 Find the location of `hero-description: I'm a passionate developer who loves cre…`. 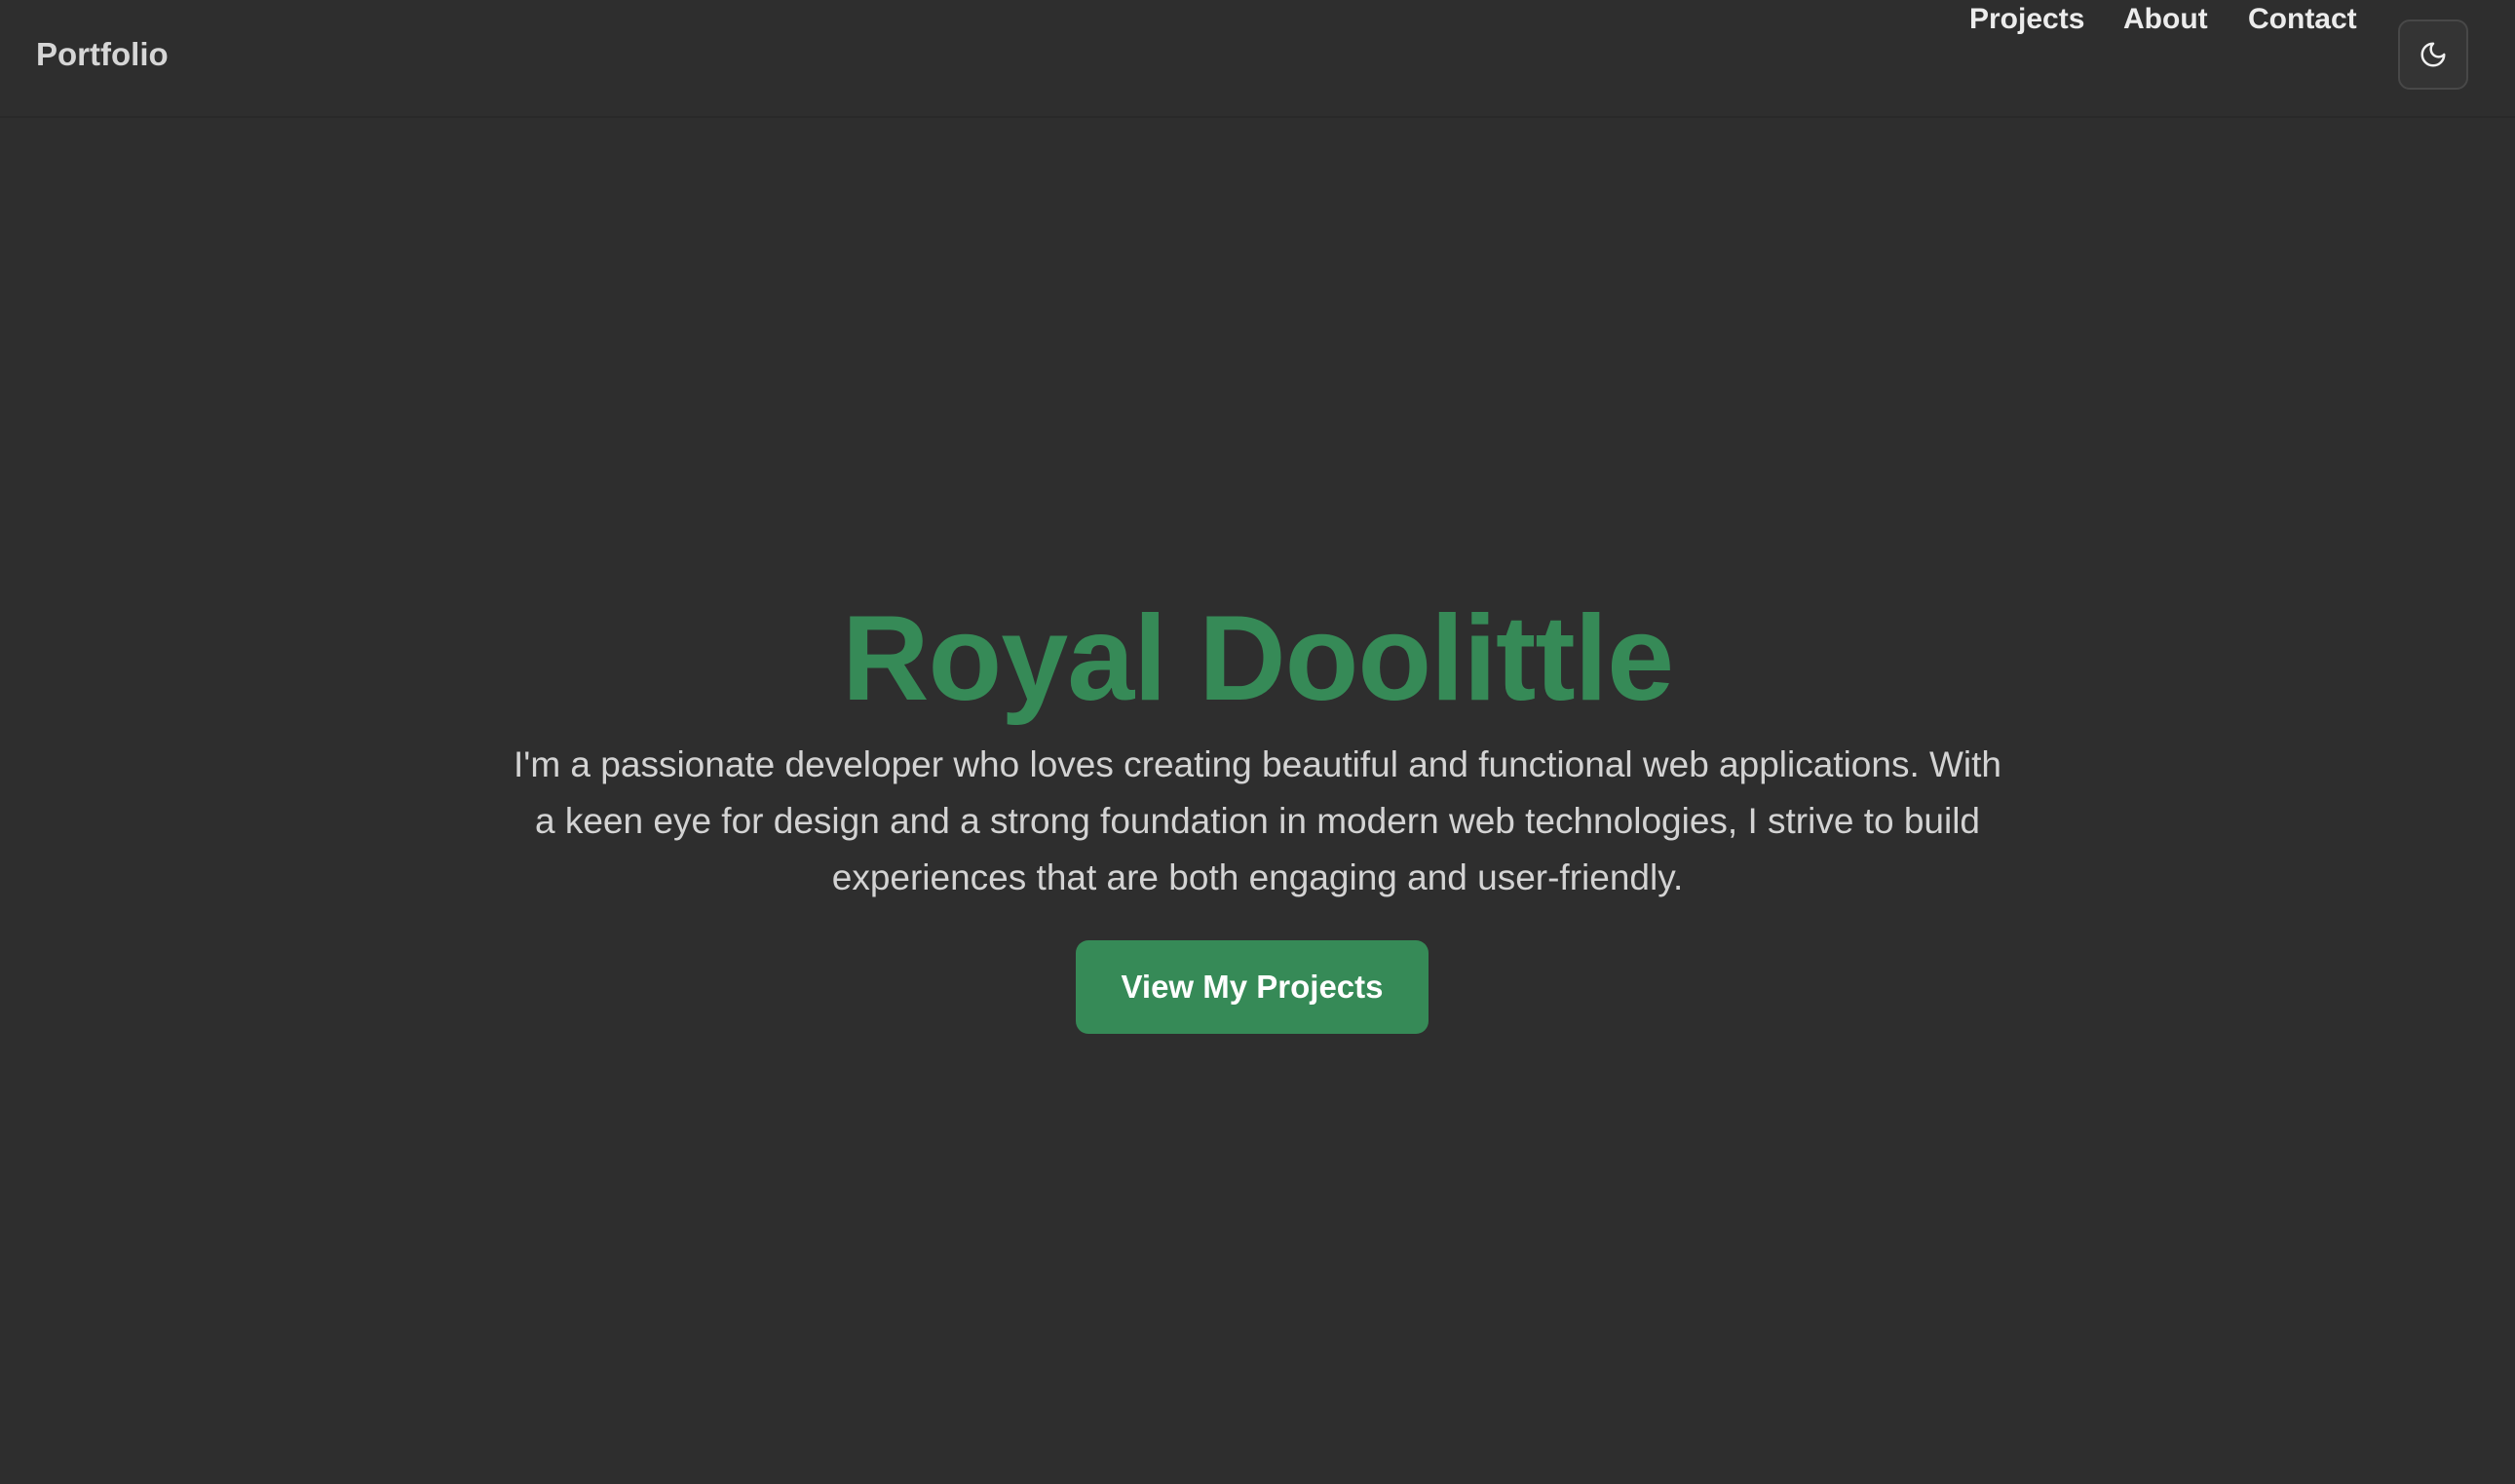

hero-description: I'm a passionate developer who loves cre… is located at coordinates (1257, 820).